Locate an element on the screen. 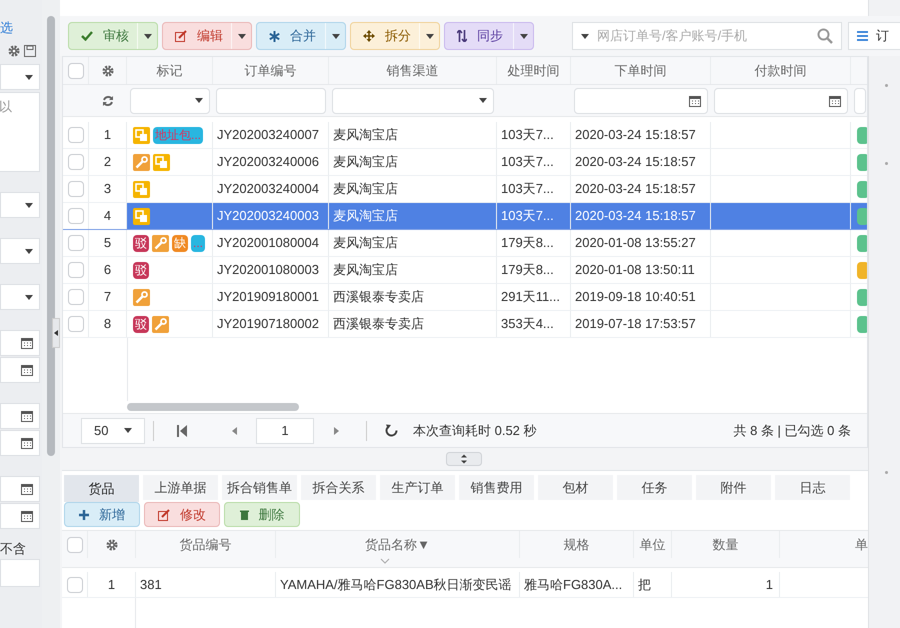  tab: 拆合销售单 is located at coordinates (259, 487).